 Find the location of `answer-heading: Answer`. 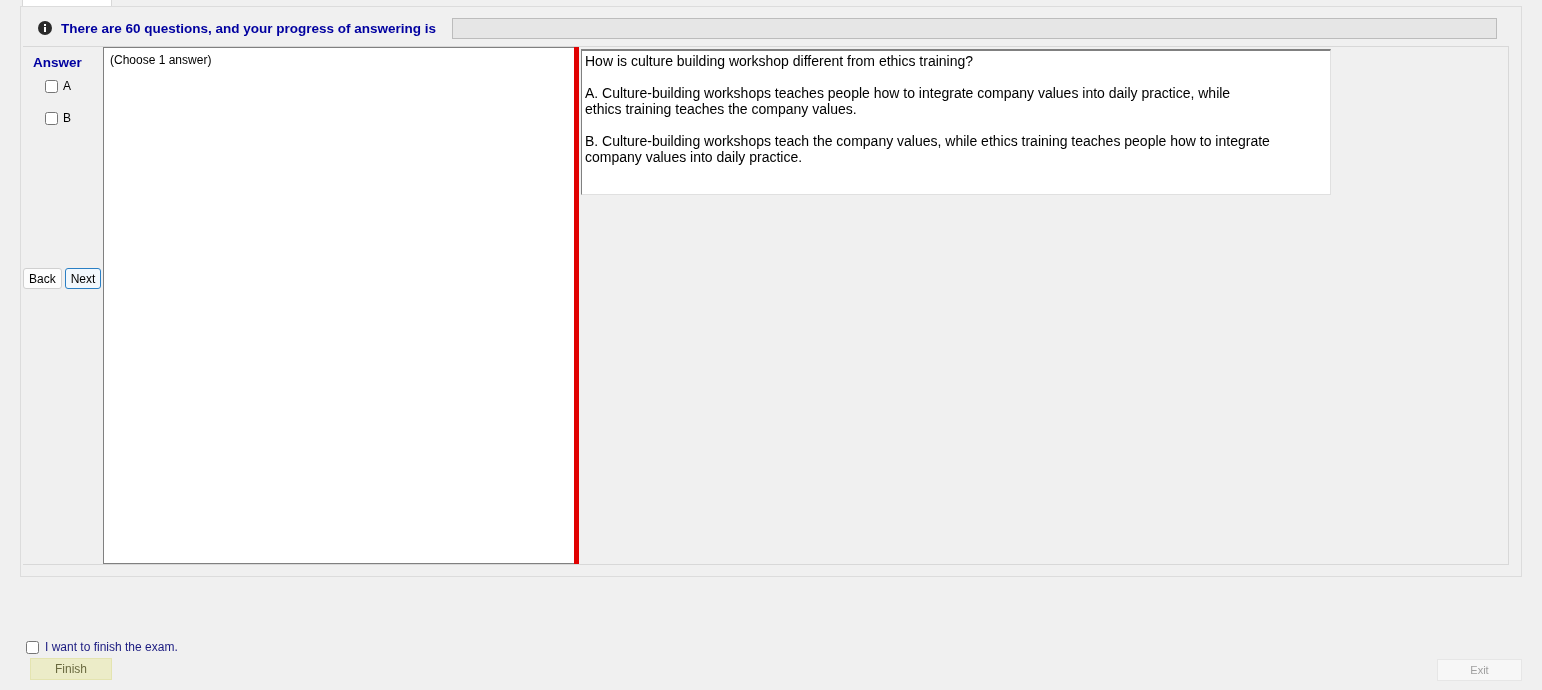

answer-heading: Answer is located at coordinates (58, 62).